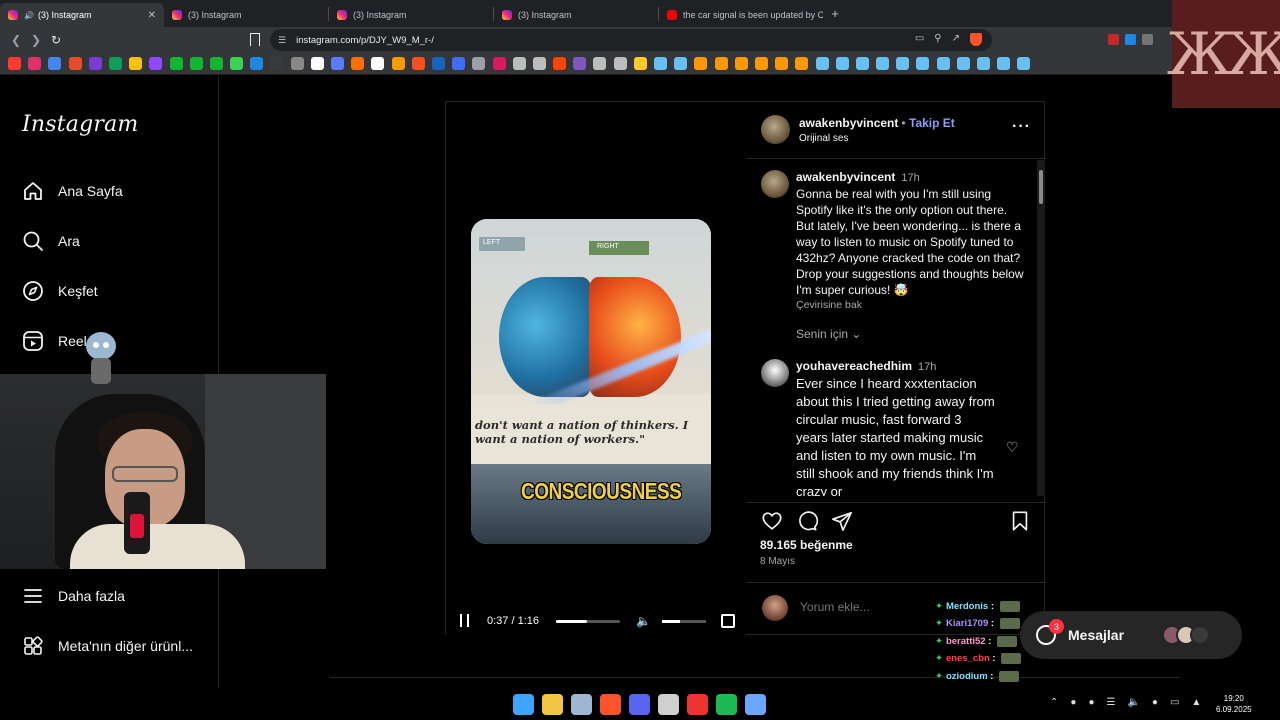 This screenshot has height=720, width=1280. Describe the element at coordinates (932, 123) in the screenshot. I see `follow-button: Takip Et` at that location.